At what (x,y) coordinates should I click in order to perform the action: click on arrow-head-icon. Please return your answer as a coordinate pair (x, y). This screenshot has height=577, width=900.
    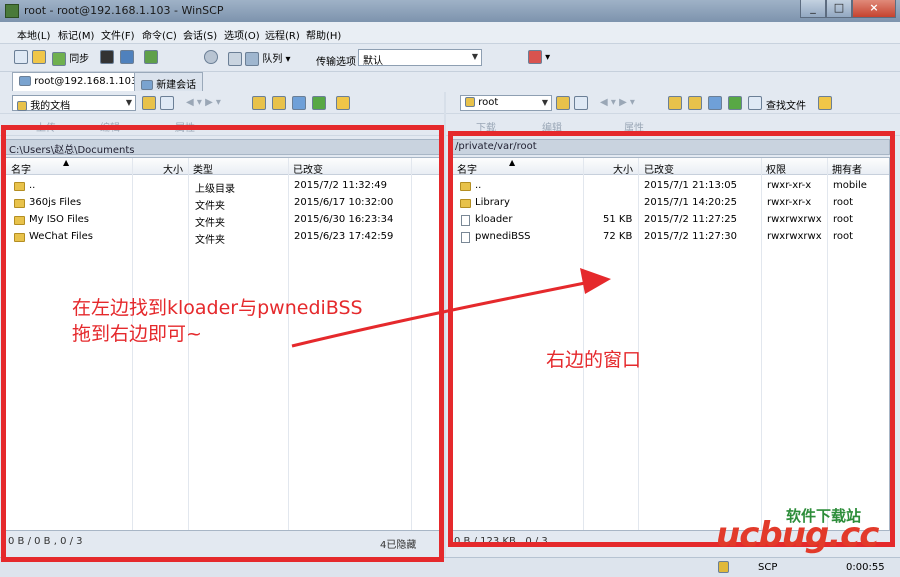
    Looking at the image, I should click on (595, 281).